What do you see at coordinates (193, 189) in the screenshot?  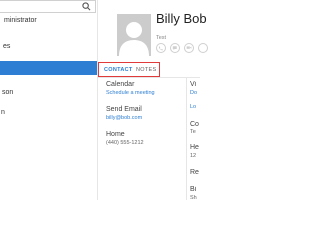 I see `right-col-fragment: Bi` at bounding box center [193, 189].